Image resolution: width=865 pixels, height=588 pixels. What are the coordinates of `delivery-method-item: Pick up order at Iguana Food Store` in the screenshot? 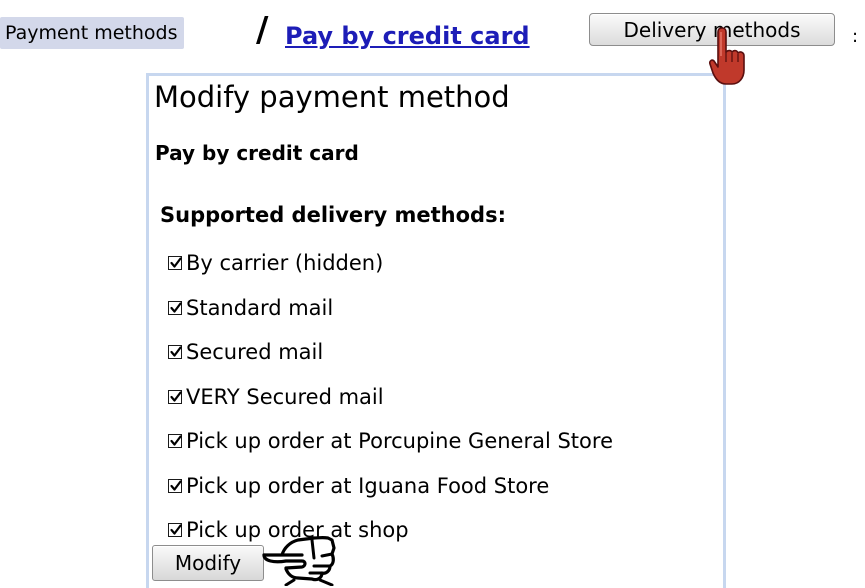 It's located at (390, 486).